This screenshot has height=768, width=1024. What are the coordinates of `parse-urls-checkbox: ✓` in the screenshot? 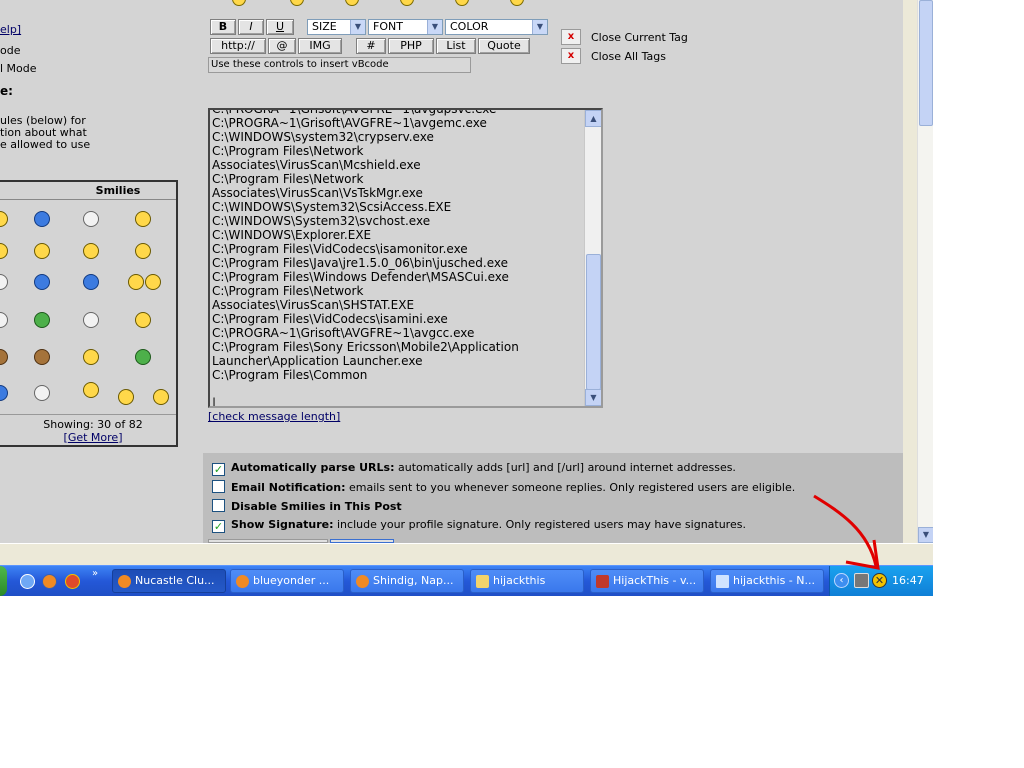 It's located at (218, 469).